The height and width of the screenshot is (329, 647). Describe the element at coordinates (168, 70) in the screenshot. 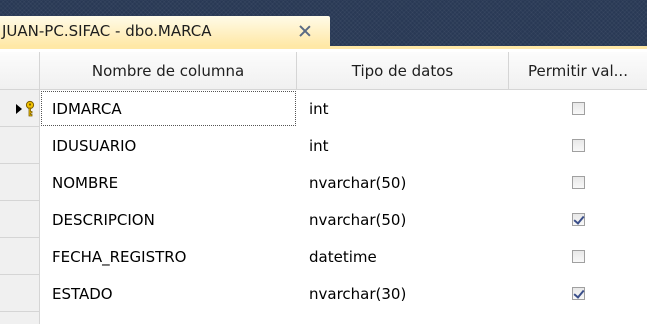

I see `column-header-name: Nombre de columna` at that location.